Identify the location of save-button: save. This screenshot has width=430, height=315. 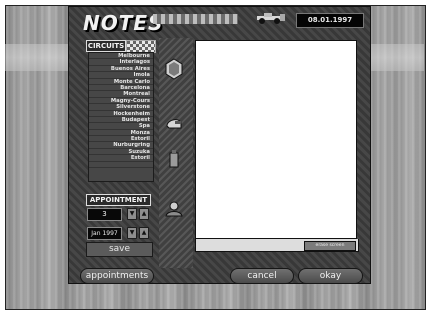
(119, 249).